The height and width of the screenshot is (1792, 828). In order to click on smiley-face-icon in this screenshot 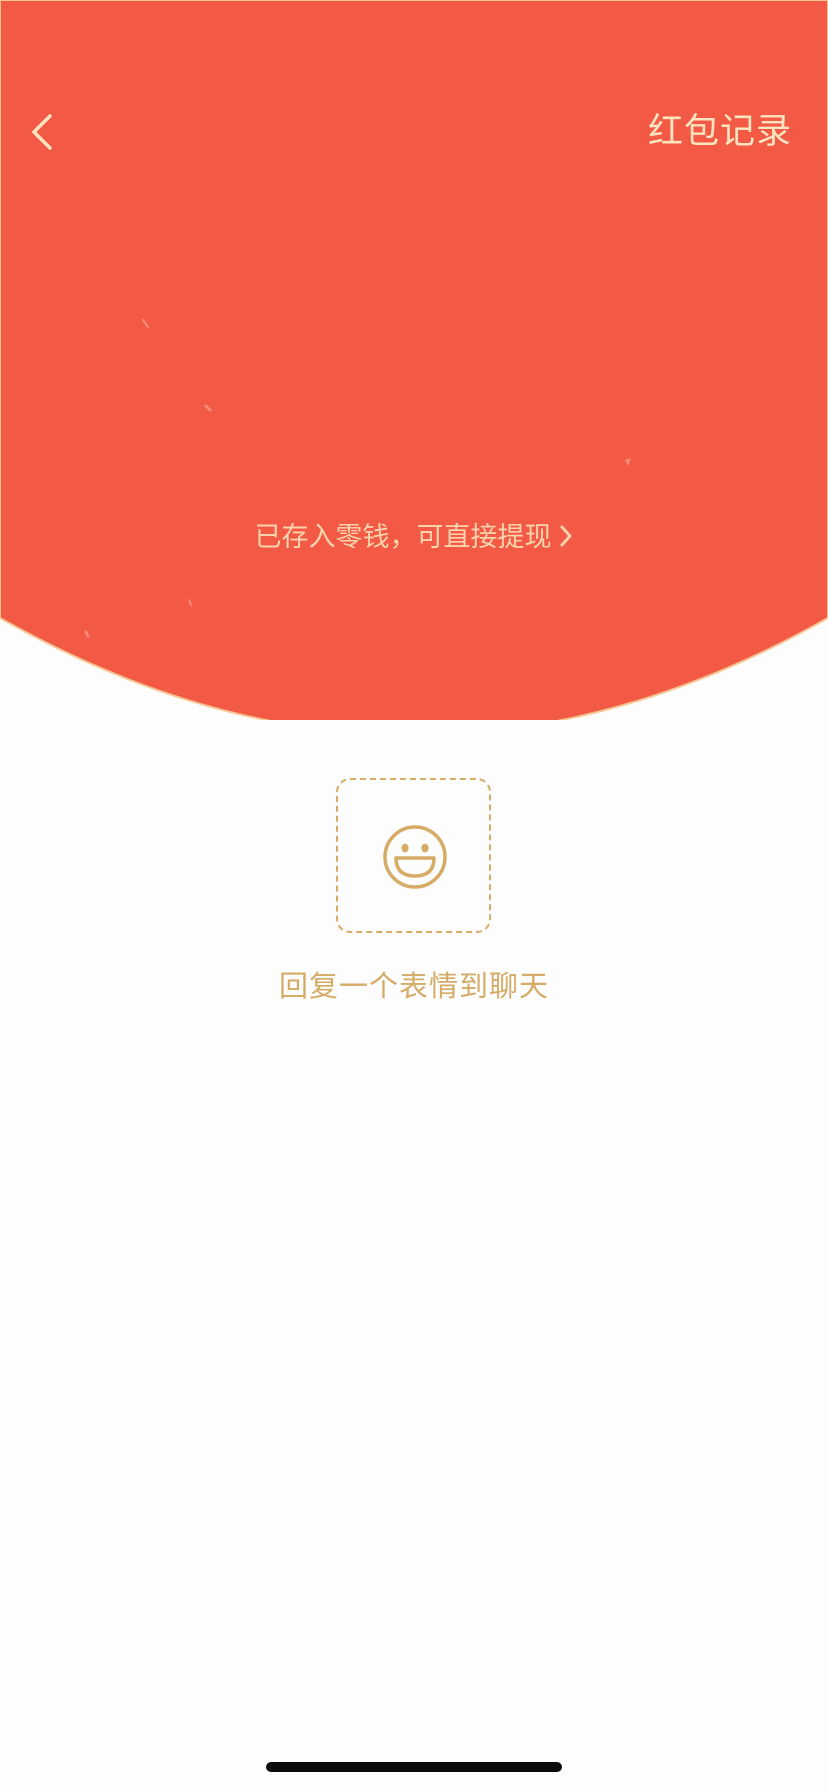, I will do `click(415, 857)`.